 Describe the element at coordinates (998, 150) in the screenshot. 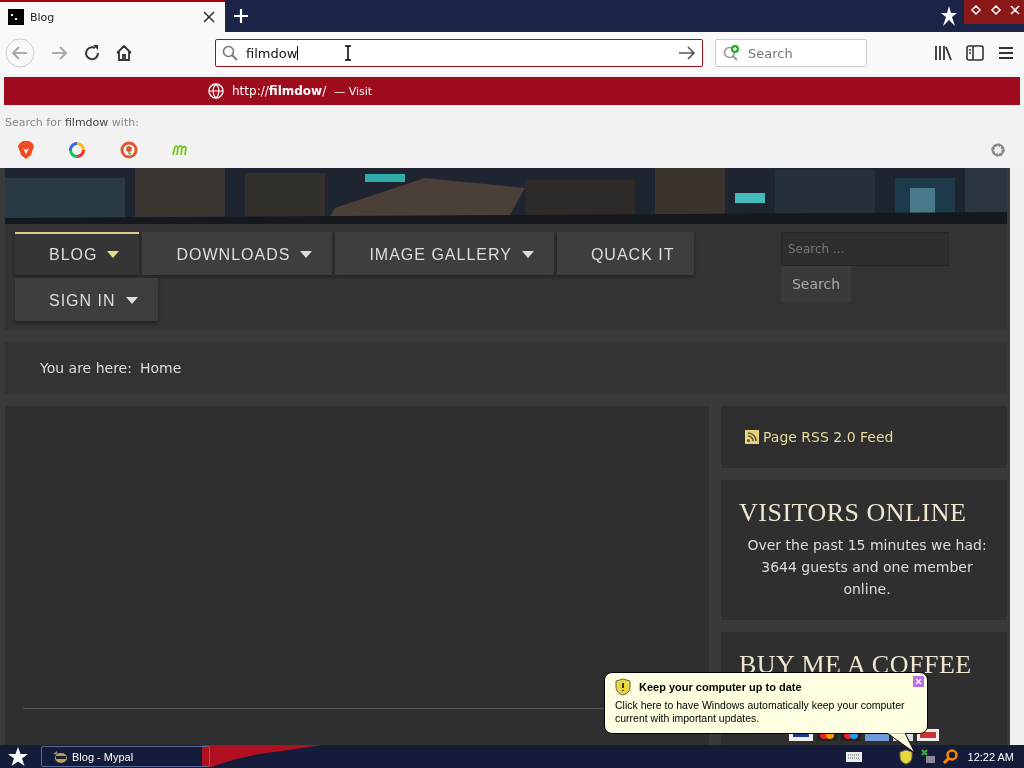

I see `settings-icon` at that location.